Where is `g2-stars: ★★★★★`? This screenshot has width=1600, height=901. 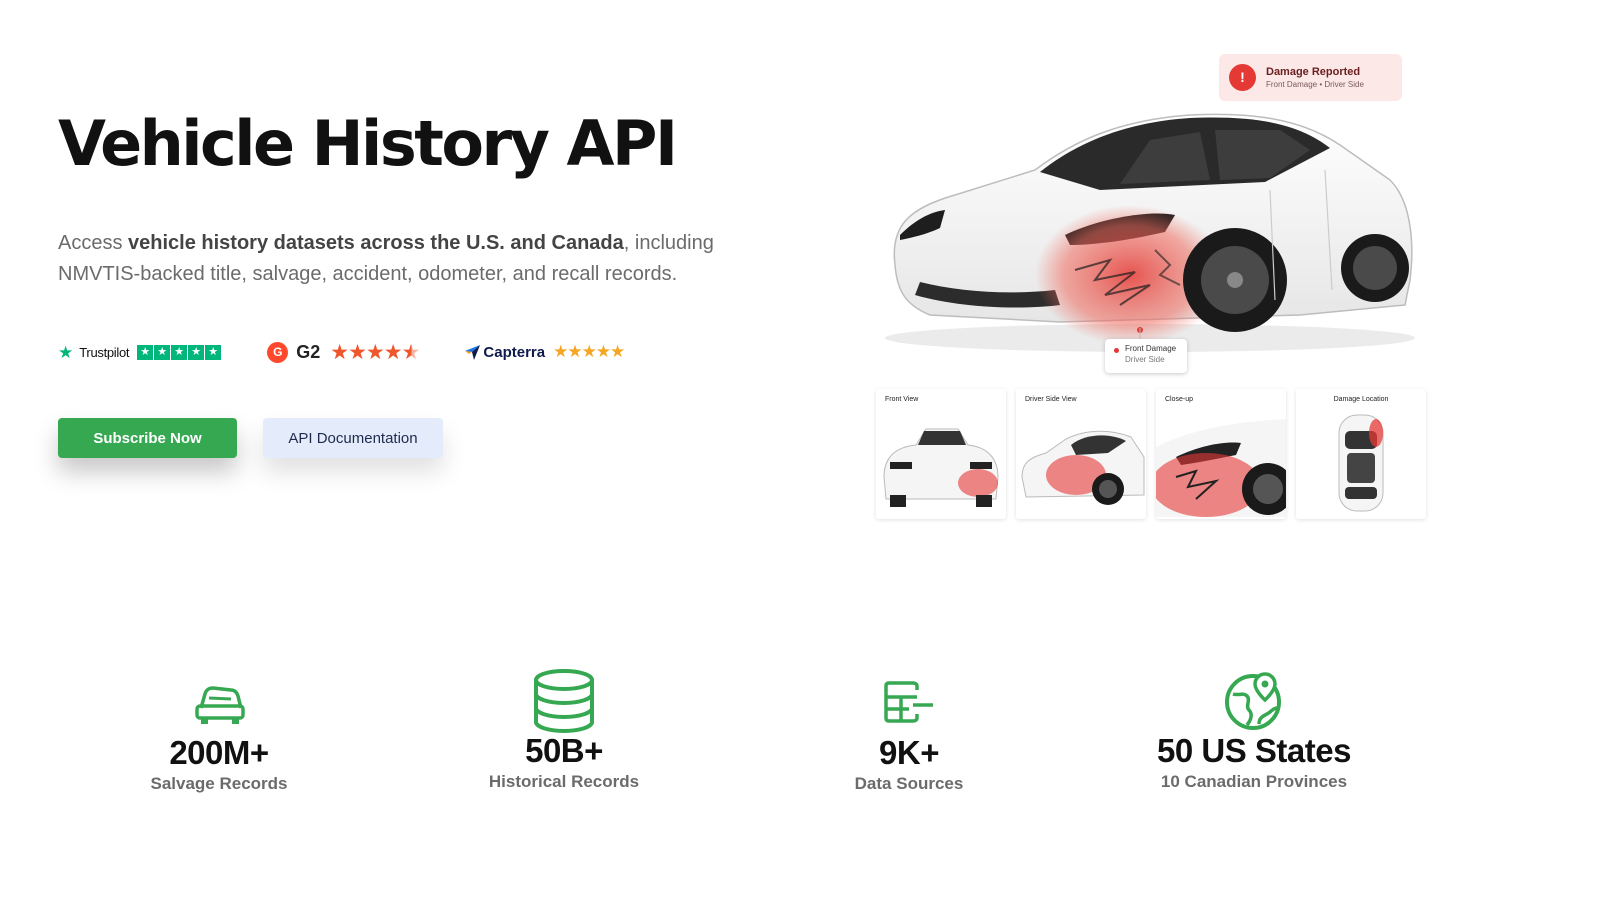
g2-stars: ★★★★★ is located at coordinates (375, 352).